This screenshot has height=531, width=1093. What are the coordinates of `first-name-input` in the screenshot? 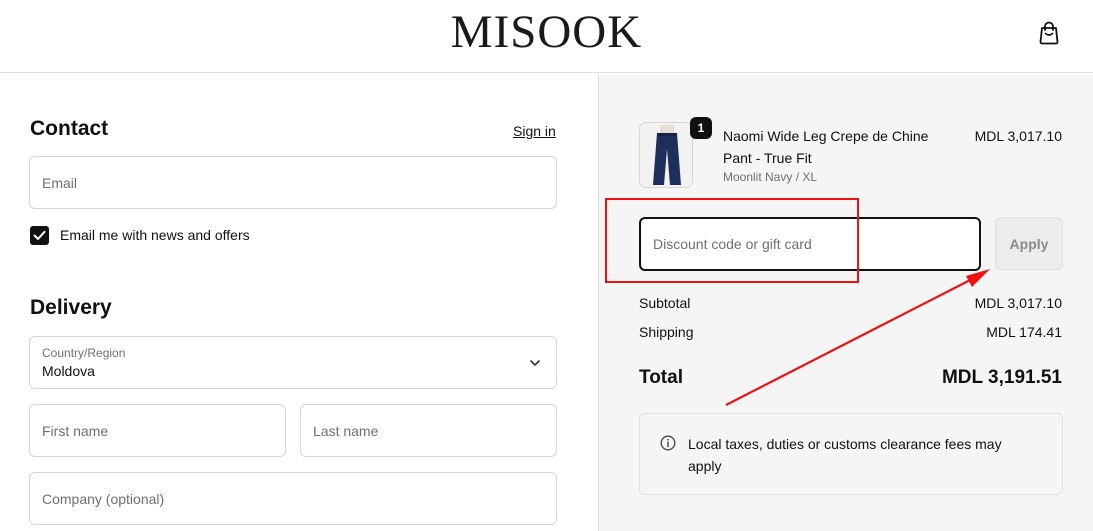 It's located at (157, 430).